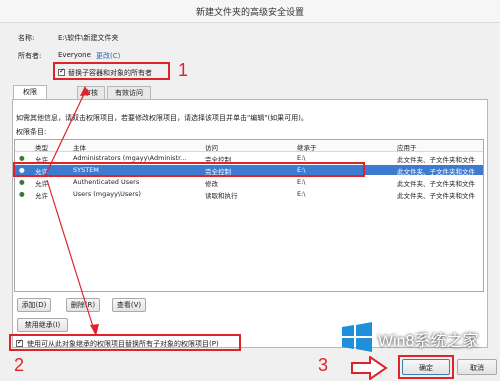 The width and height of the screenshot is (500, 381). Describe the element at coordinates (357, 337) in the screenshot. I see `windows-logo-icon` at that location.